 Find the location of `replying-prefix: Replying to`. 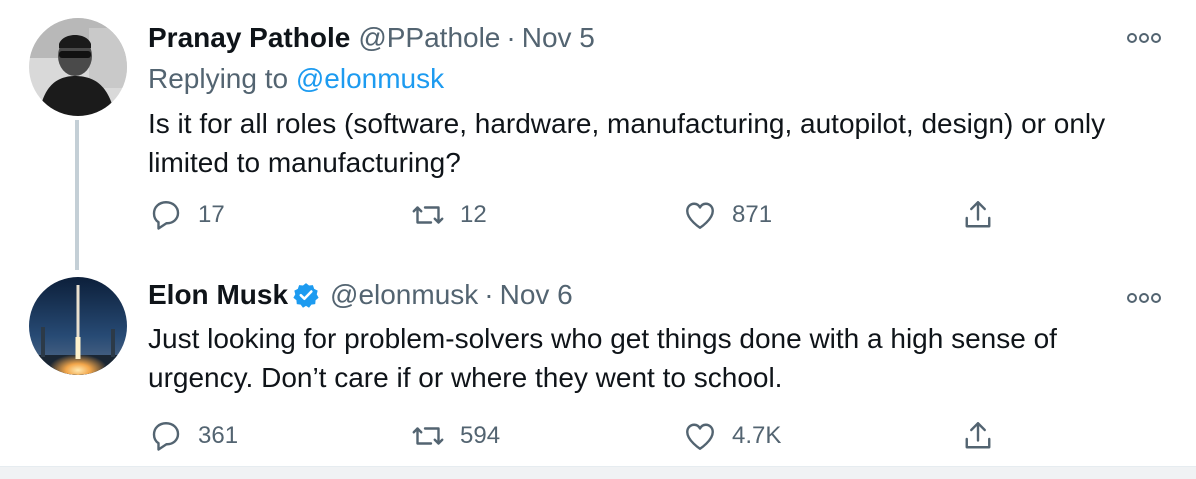

replying-prefix: Replying to is located at coordinates (218, 78).